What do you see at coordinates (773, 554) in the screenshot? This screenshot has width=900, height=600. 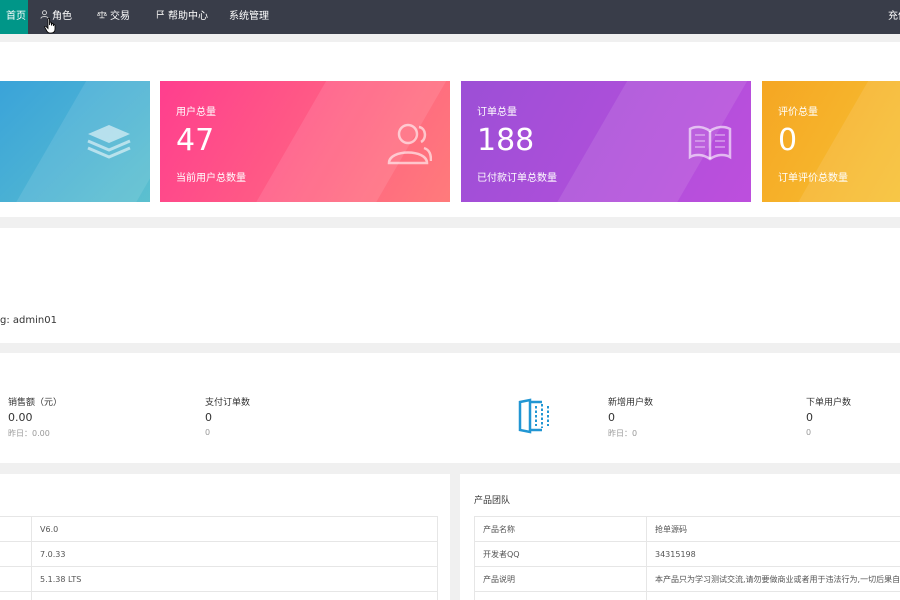 I see `table-cell: 34315198` at bounding box center [773, 554].